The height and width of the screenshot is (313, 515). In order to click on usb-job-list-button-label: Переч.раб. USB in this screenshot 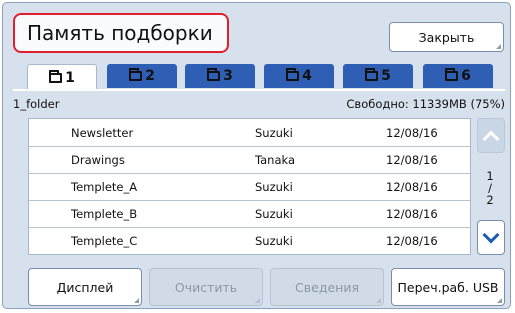, I will do `click(448, 287)`.